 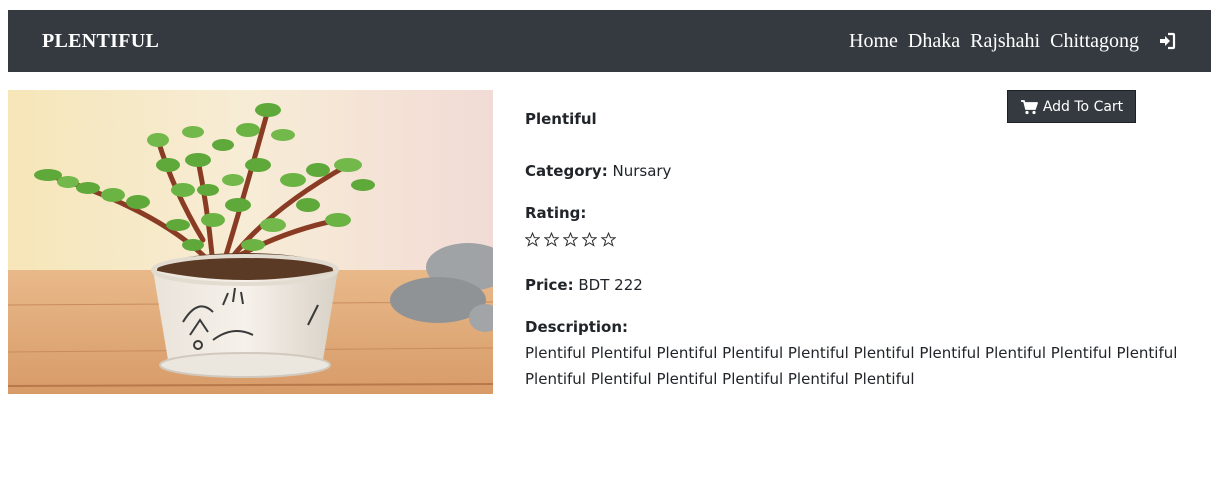 I want to click on rating-stars, so click(x=570, y=239).